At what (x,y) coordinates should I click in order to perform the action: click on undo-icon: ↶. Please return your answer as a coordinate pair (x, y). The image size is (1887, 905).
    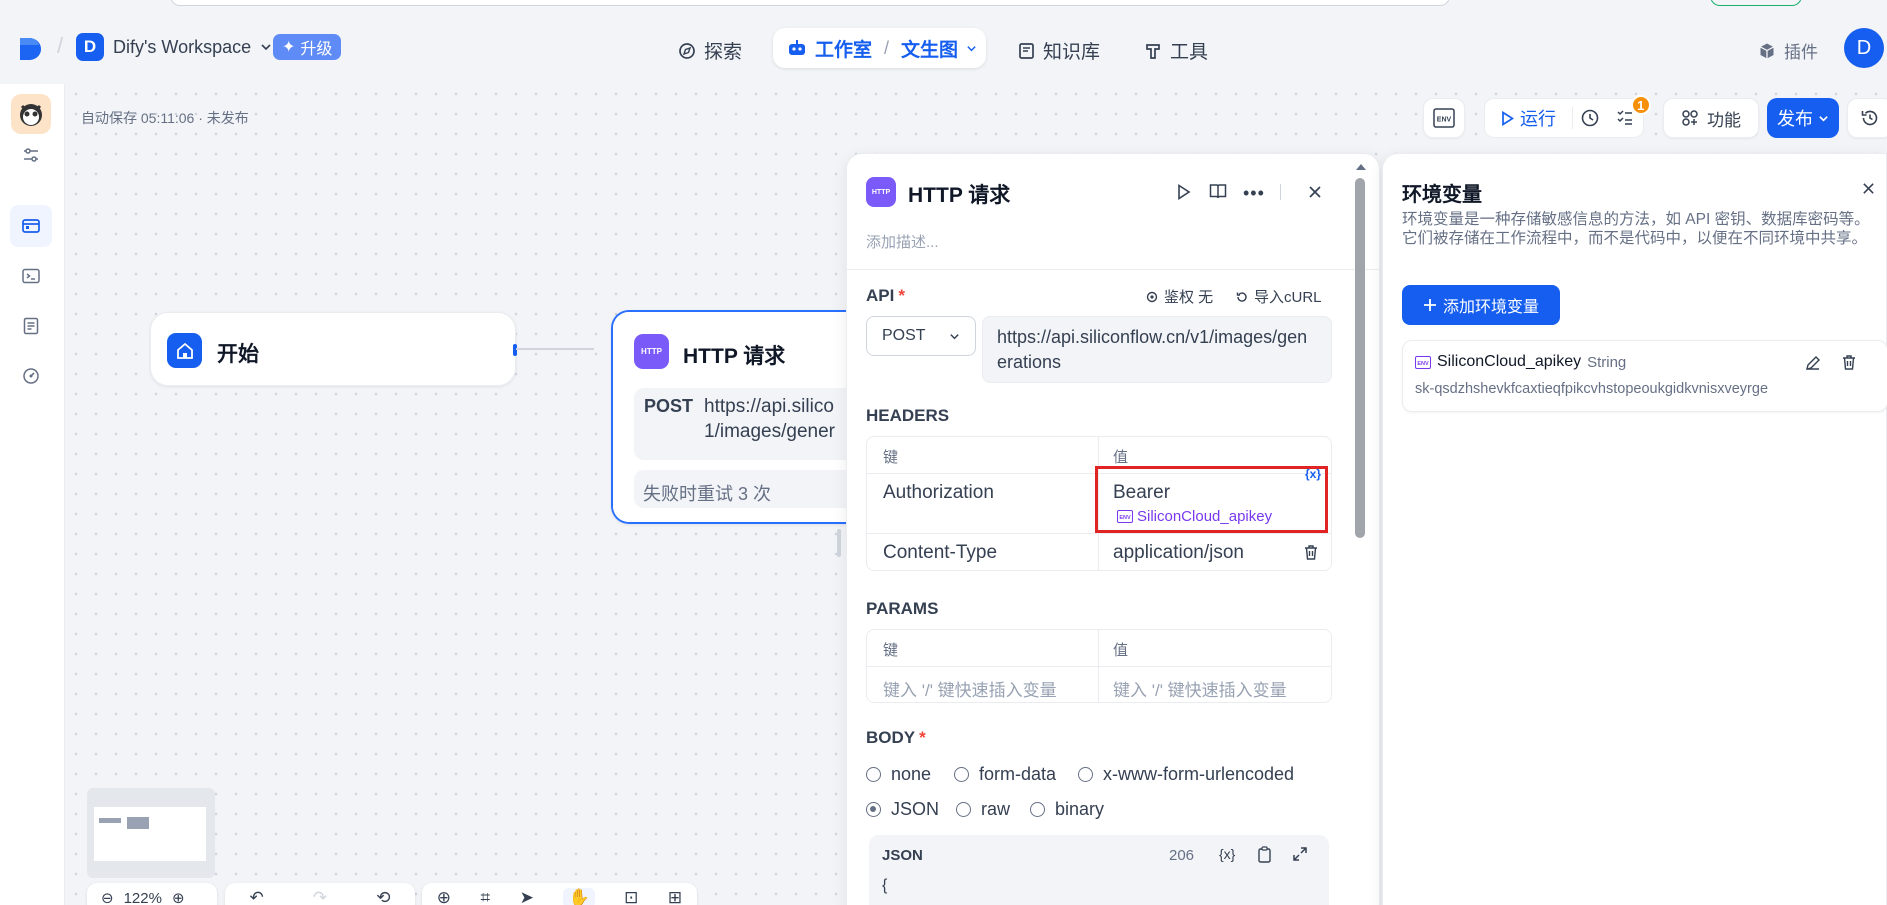
    Looking at the image, I should click on (257, 896).